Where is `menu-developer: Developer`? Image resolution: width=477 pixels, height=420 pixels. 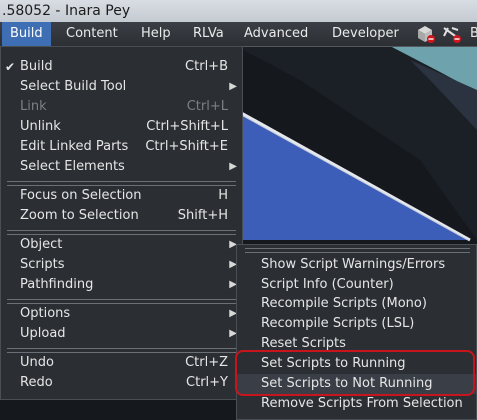 menu-developer: Developer is located at coordinates (365, 34).